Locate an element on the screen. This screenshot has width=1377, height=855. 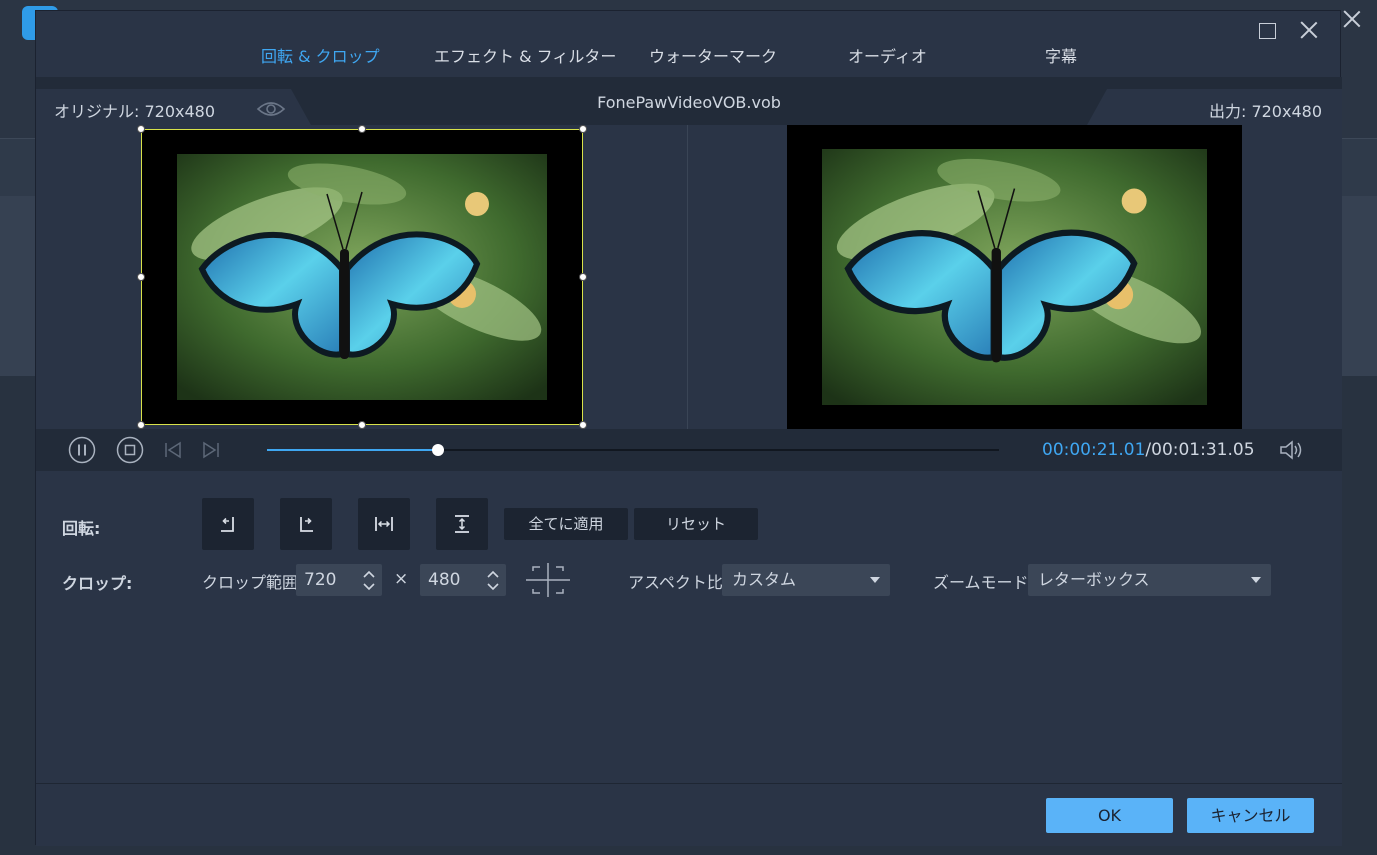
crop-label: クロップ: is located at coordinates (97, 583).